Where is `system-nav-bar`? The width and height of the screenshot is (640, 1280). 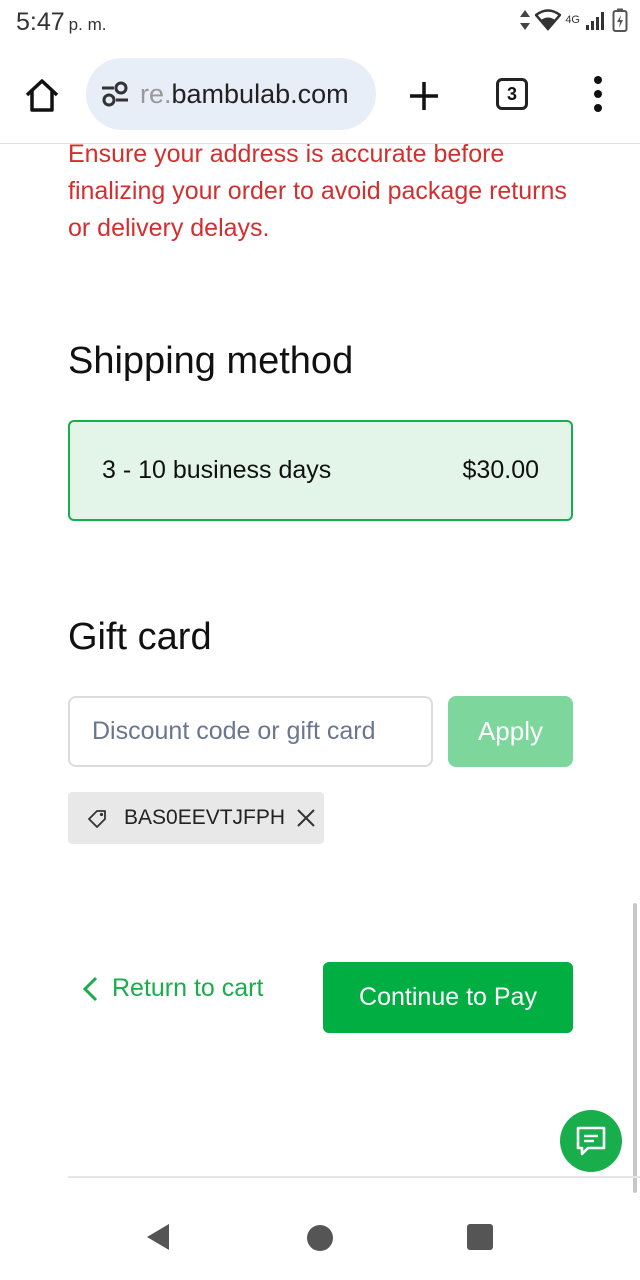
system-nav-bar is located at coordinates (320, 1238).